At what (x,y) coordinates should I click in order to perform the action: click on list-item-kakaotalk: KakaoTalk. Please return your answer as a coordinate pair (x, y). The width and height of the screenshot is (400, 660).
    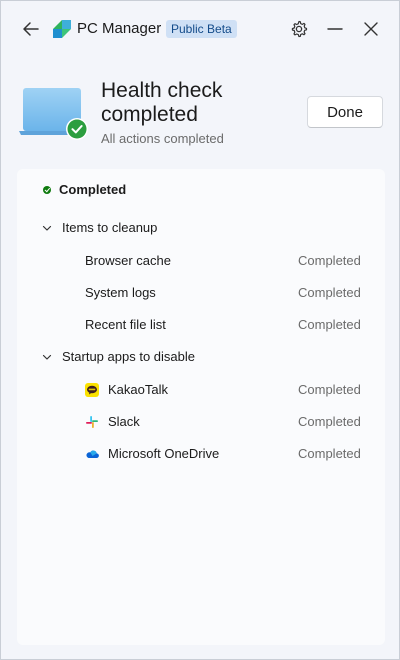
    Looking at the image, I should click on (138, 389).